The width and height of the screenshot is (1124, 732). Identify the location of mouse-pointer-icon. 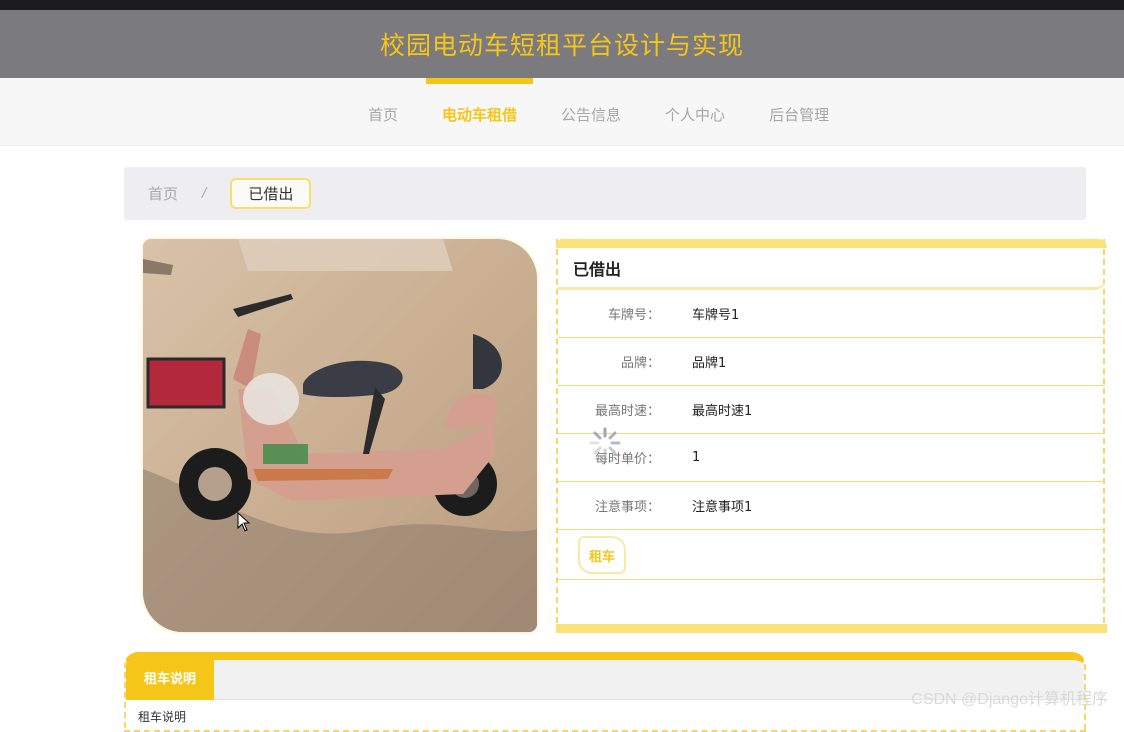
(244, 521).